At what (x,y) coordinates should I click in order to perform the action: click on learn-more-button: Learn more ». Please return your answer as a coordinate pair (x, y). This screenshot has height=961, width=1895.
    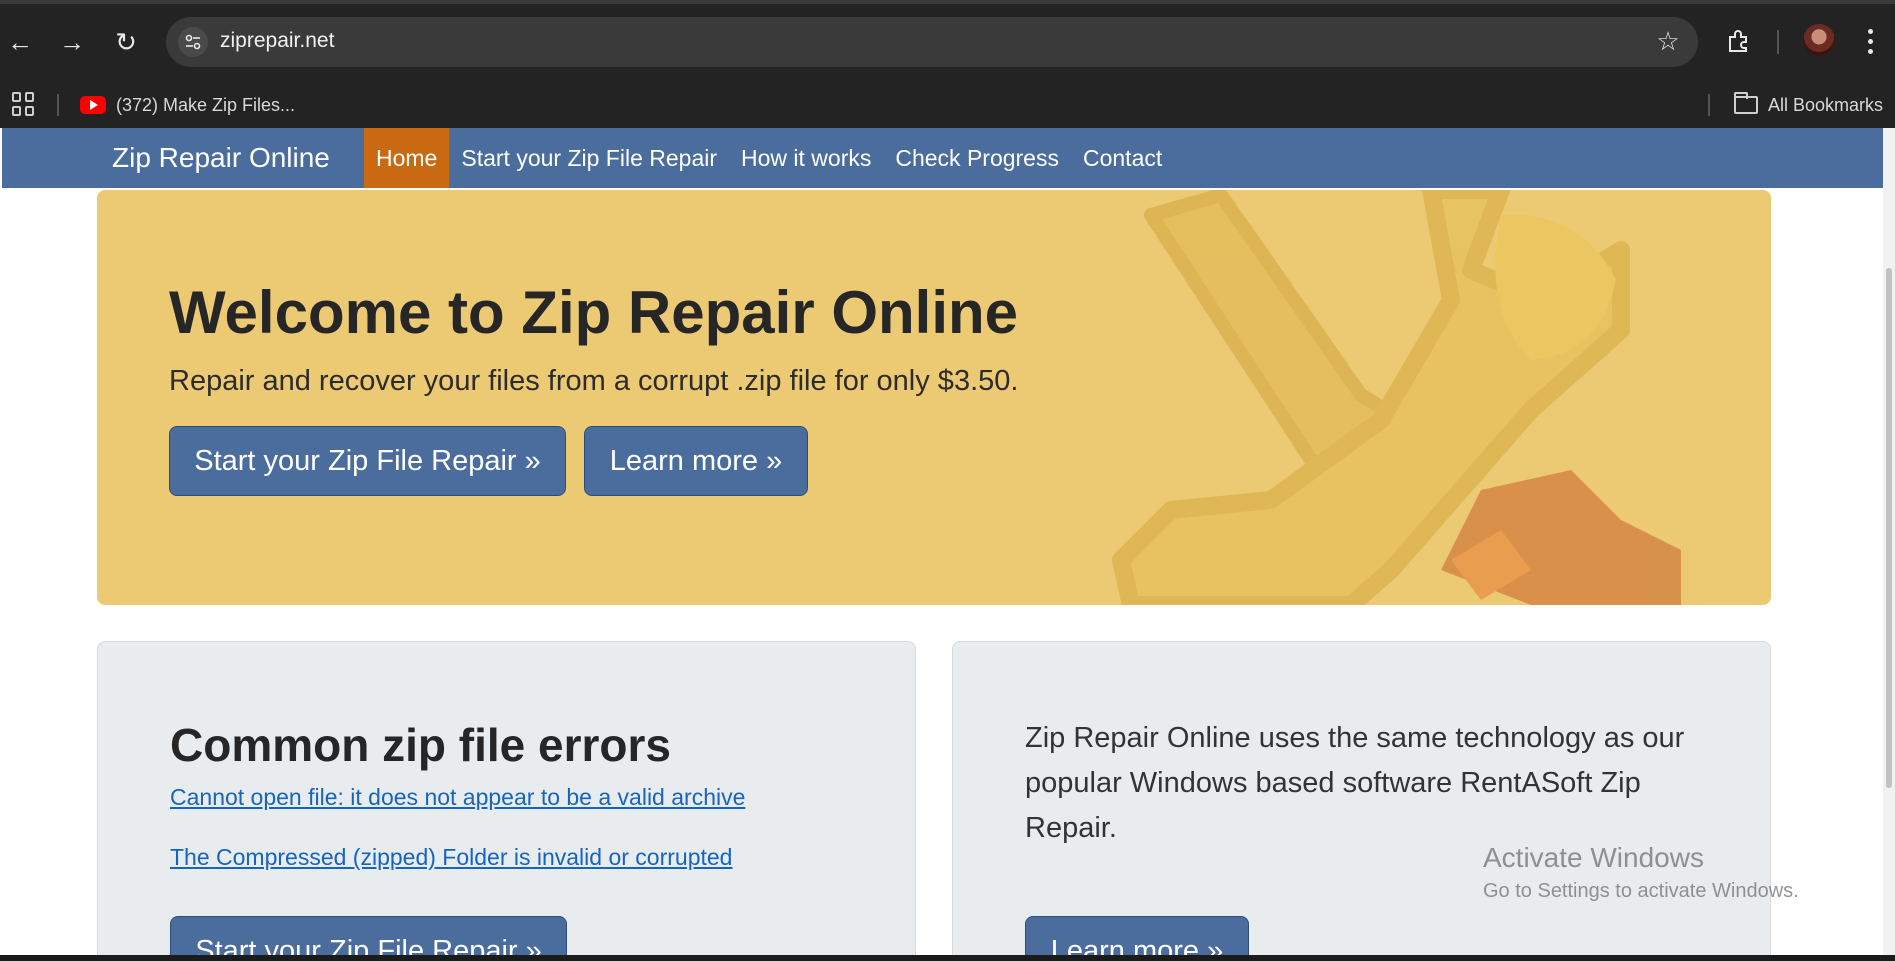
    Looking at the image, I should click on (696, 461).